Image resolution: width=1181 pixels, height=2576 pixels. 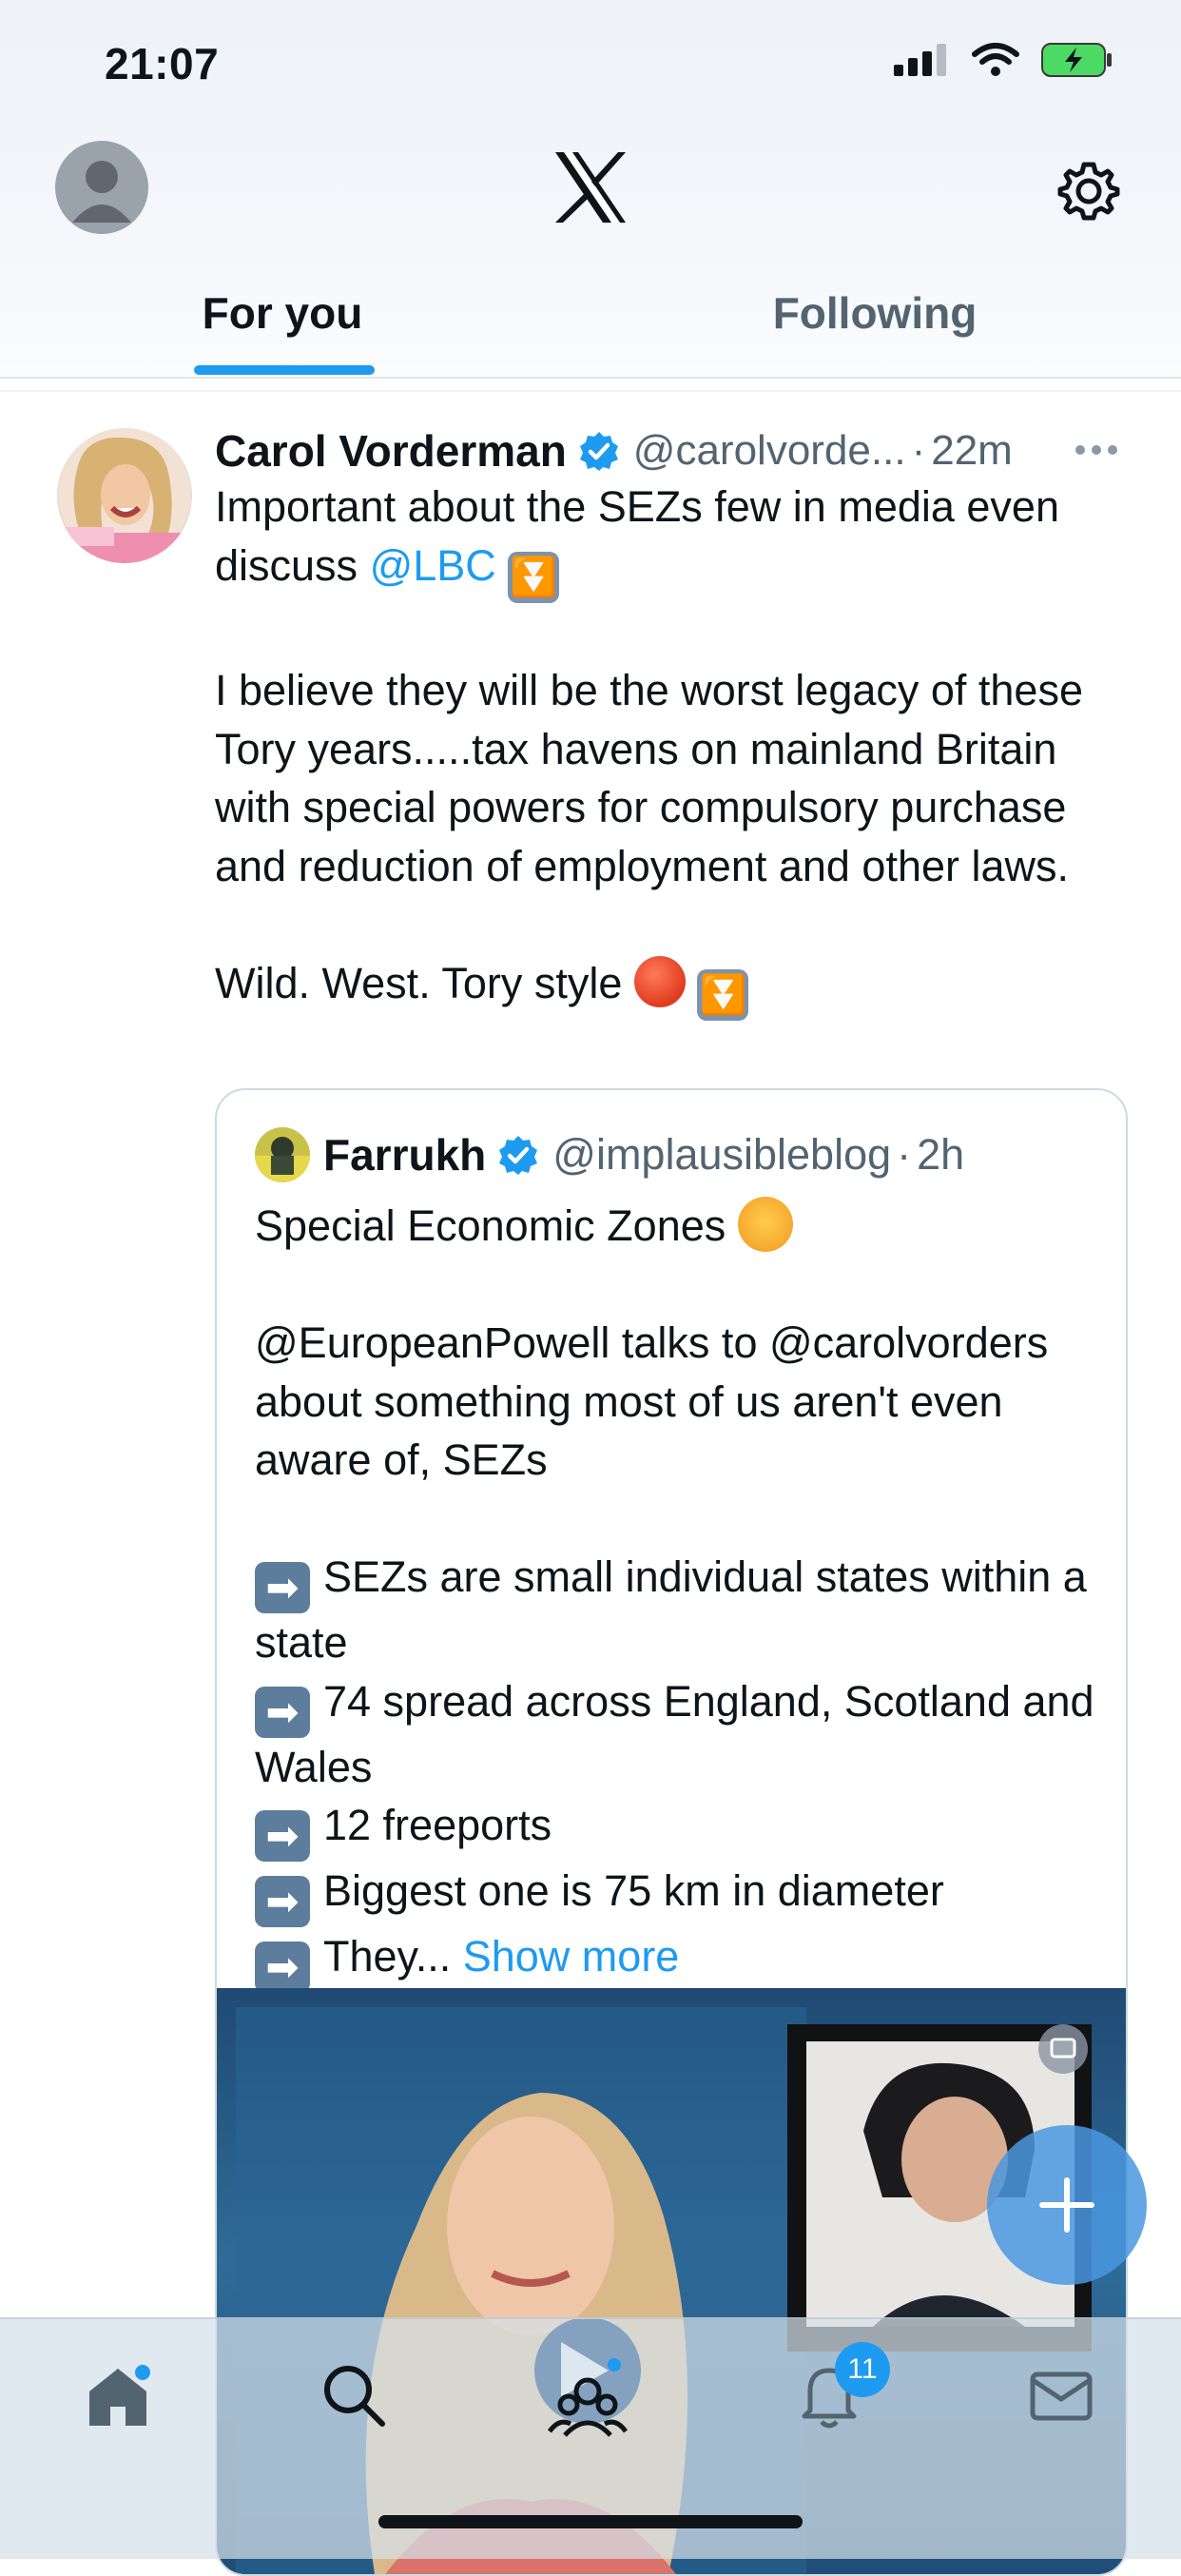 What do you see at coordinates (590, 187) in the screenshot?
I see `x-logo-icon` at bounding box center [590, 187].